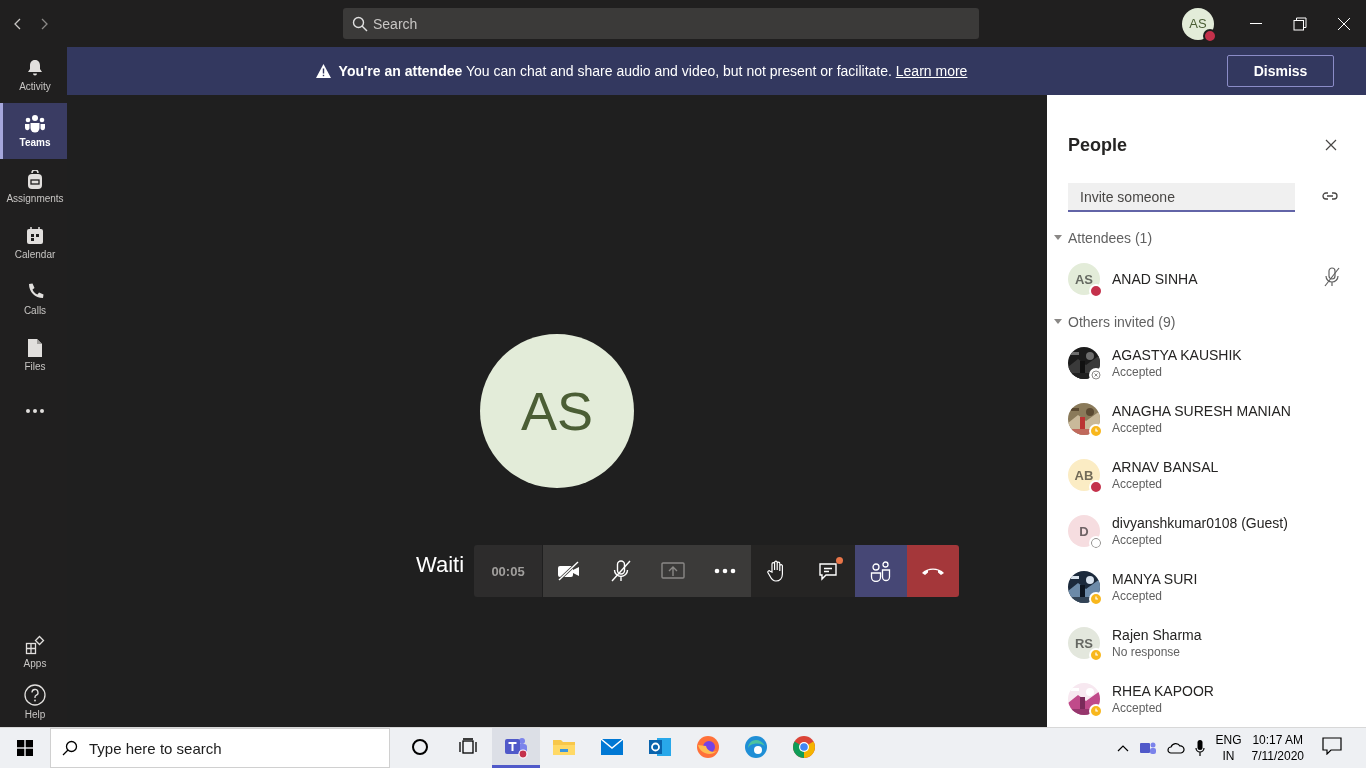  I want to click on waiting-message: Waiti, so click(440, 565).